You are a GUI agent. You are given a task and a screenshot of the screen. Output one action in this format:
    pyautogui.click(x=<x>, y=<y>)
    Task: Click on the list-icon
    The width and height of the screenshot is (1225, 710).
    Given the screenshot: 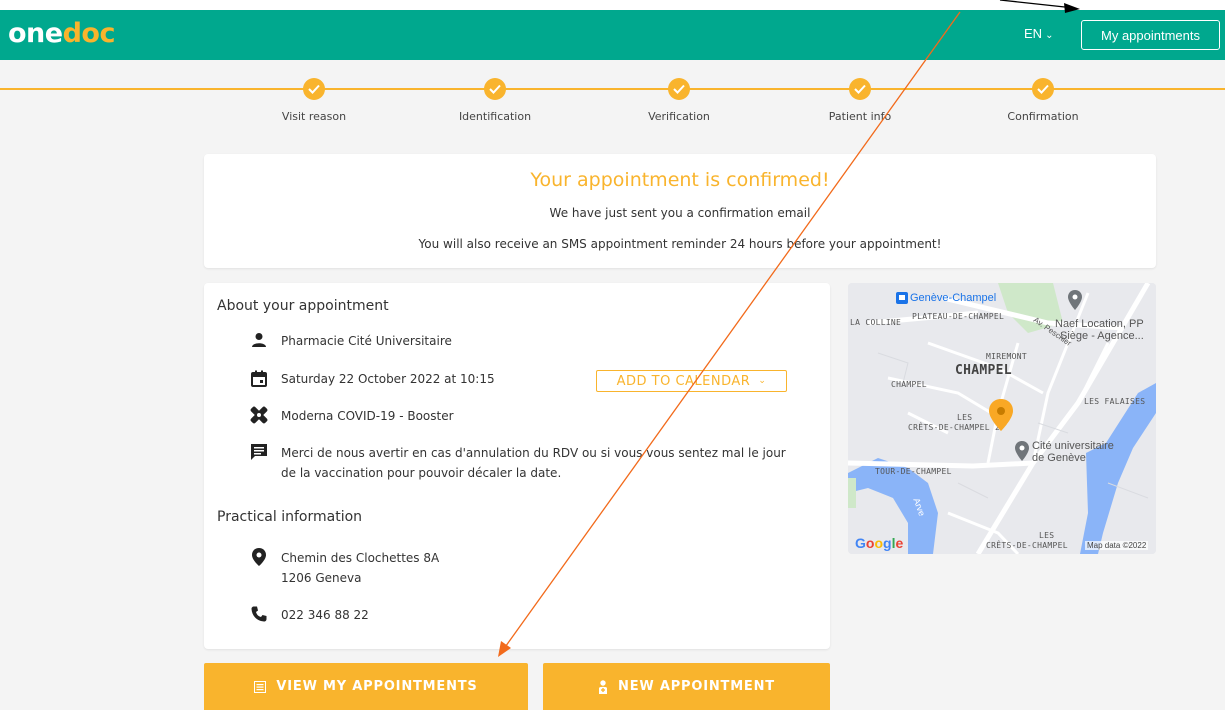 What is the action you would take?
    pyautogui.click(x=260, y=686)
    